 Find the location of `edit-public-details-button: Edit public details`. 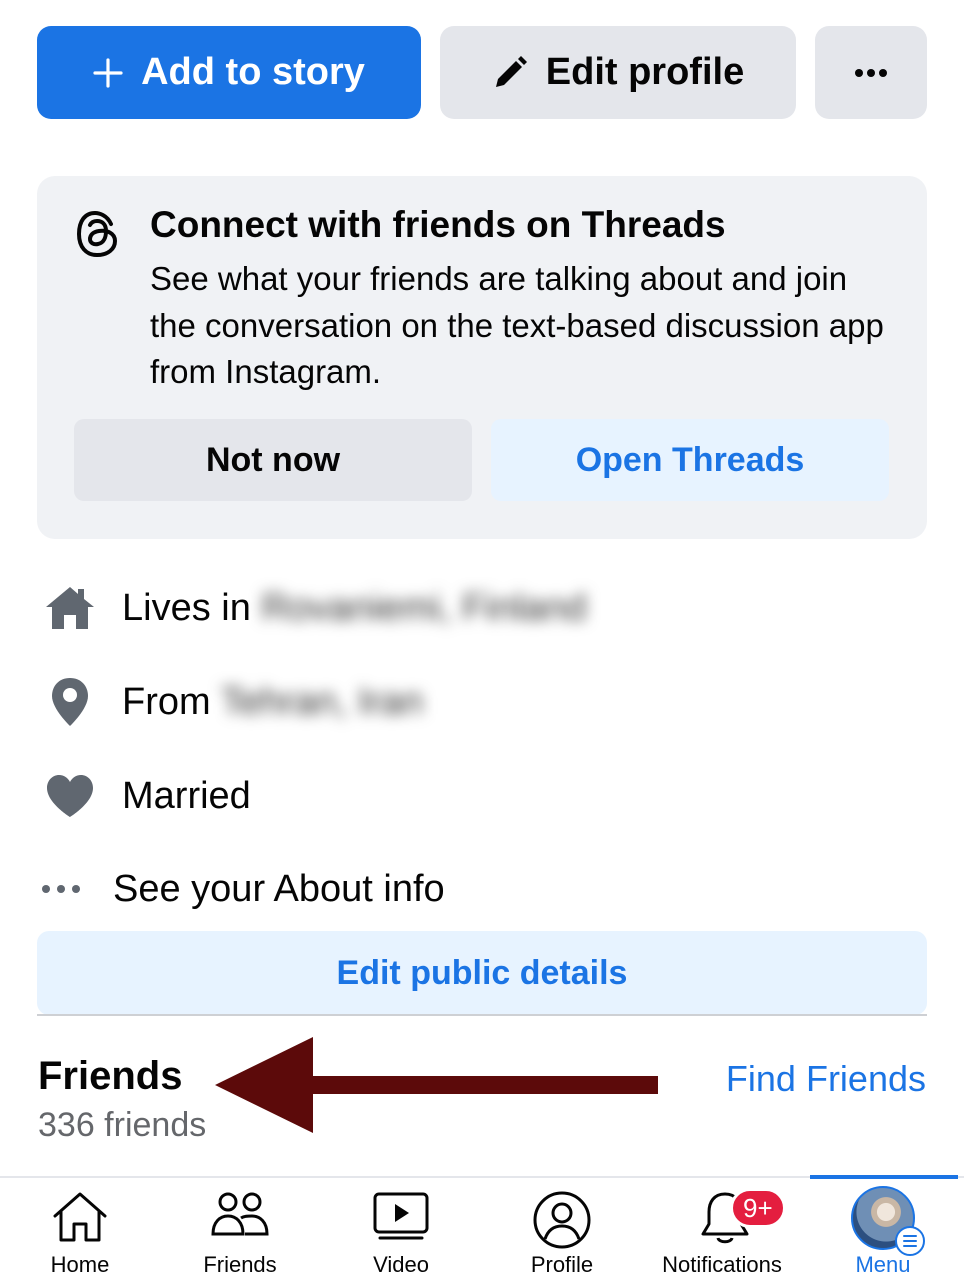

edit-public-details-button: Edit public details is located at coordinates (482, 973).